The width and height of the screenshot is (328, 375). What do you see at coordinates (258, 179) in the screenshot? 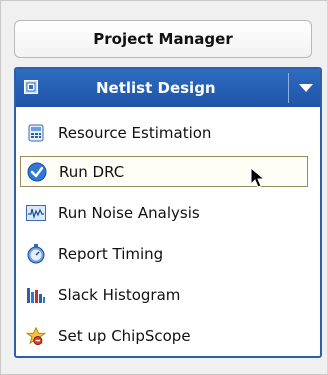
I see `mouse-cursor-icon` at bounding box center [258, 179].